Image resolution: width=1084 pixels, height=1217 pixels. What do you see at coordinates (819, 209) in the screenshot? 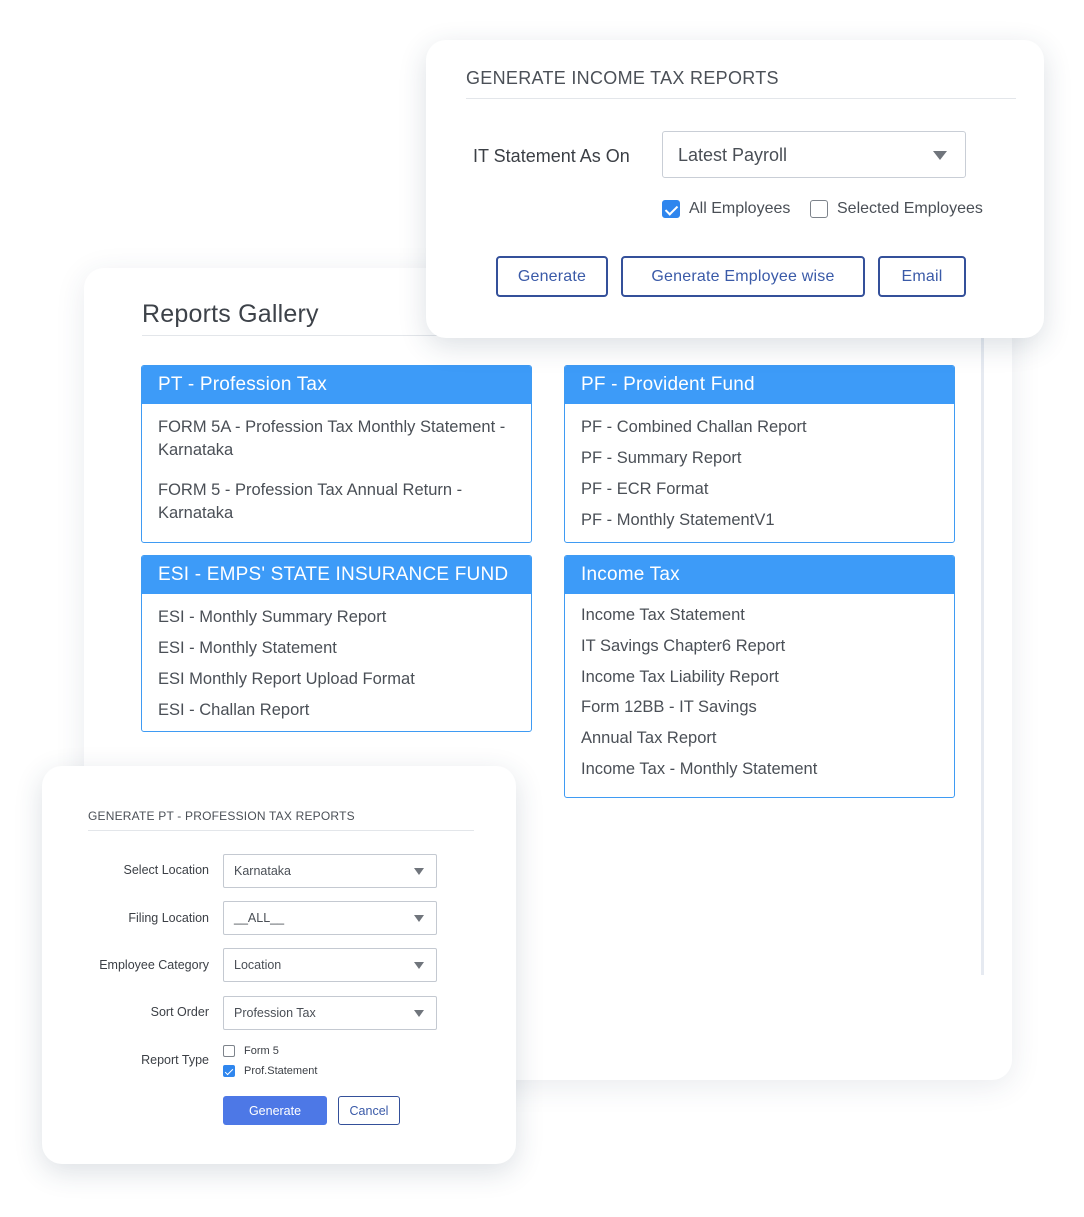
I see `selected-employees-checkbox` at bounding box center [819, 209].